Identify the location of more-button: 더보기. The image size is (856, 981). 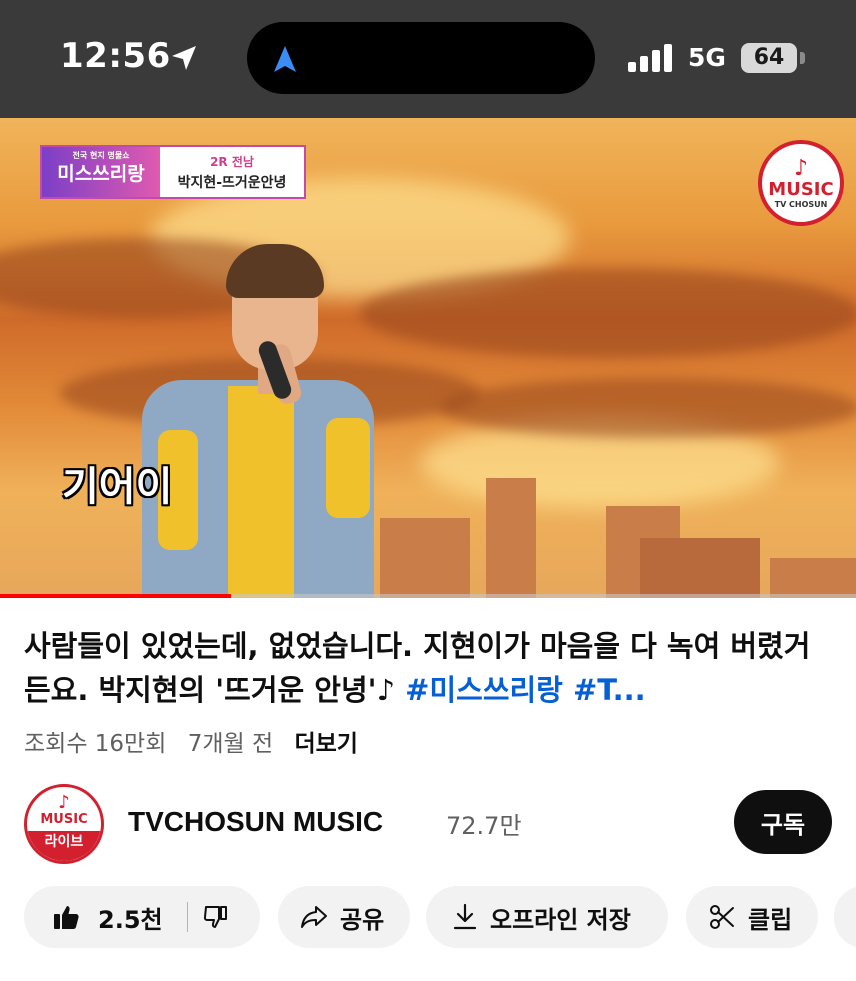
(325, 744).